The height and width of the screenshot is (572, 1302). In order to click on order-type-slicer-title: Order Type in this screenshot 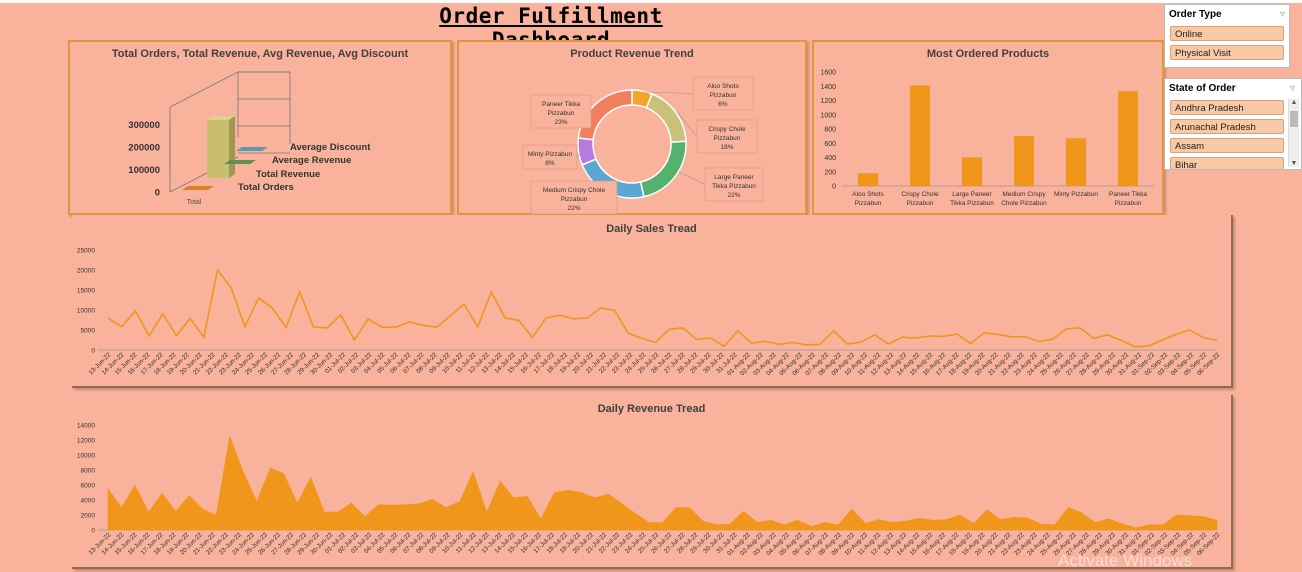, I will do `click(1195, 14)`.